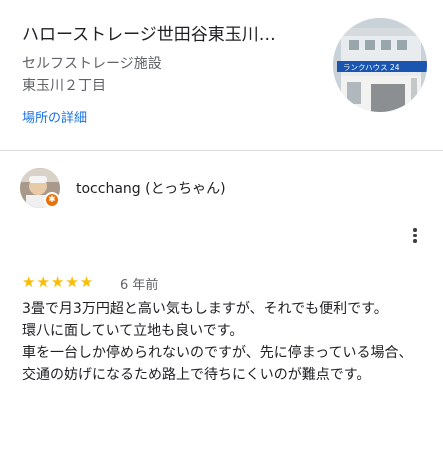 Image resolution: width=443 pixels, height=449 pixels. I want to click on section-divider, so click(221, 150).